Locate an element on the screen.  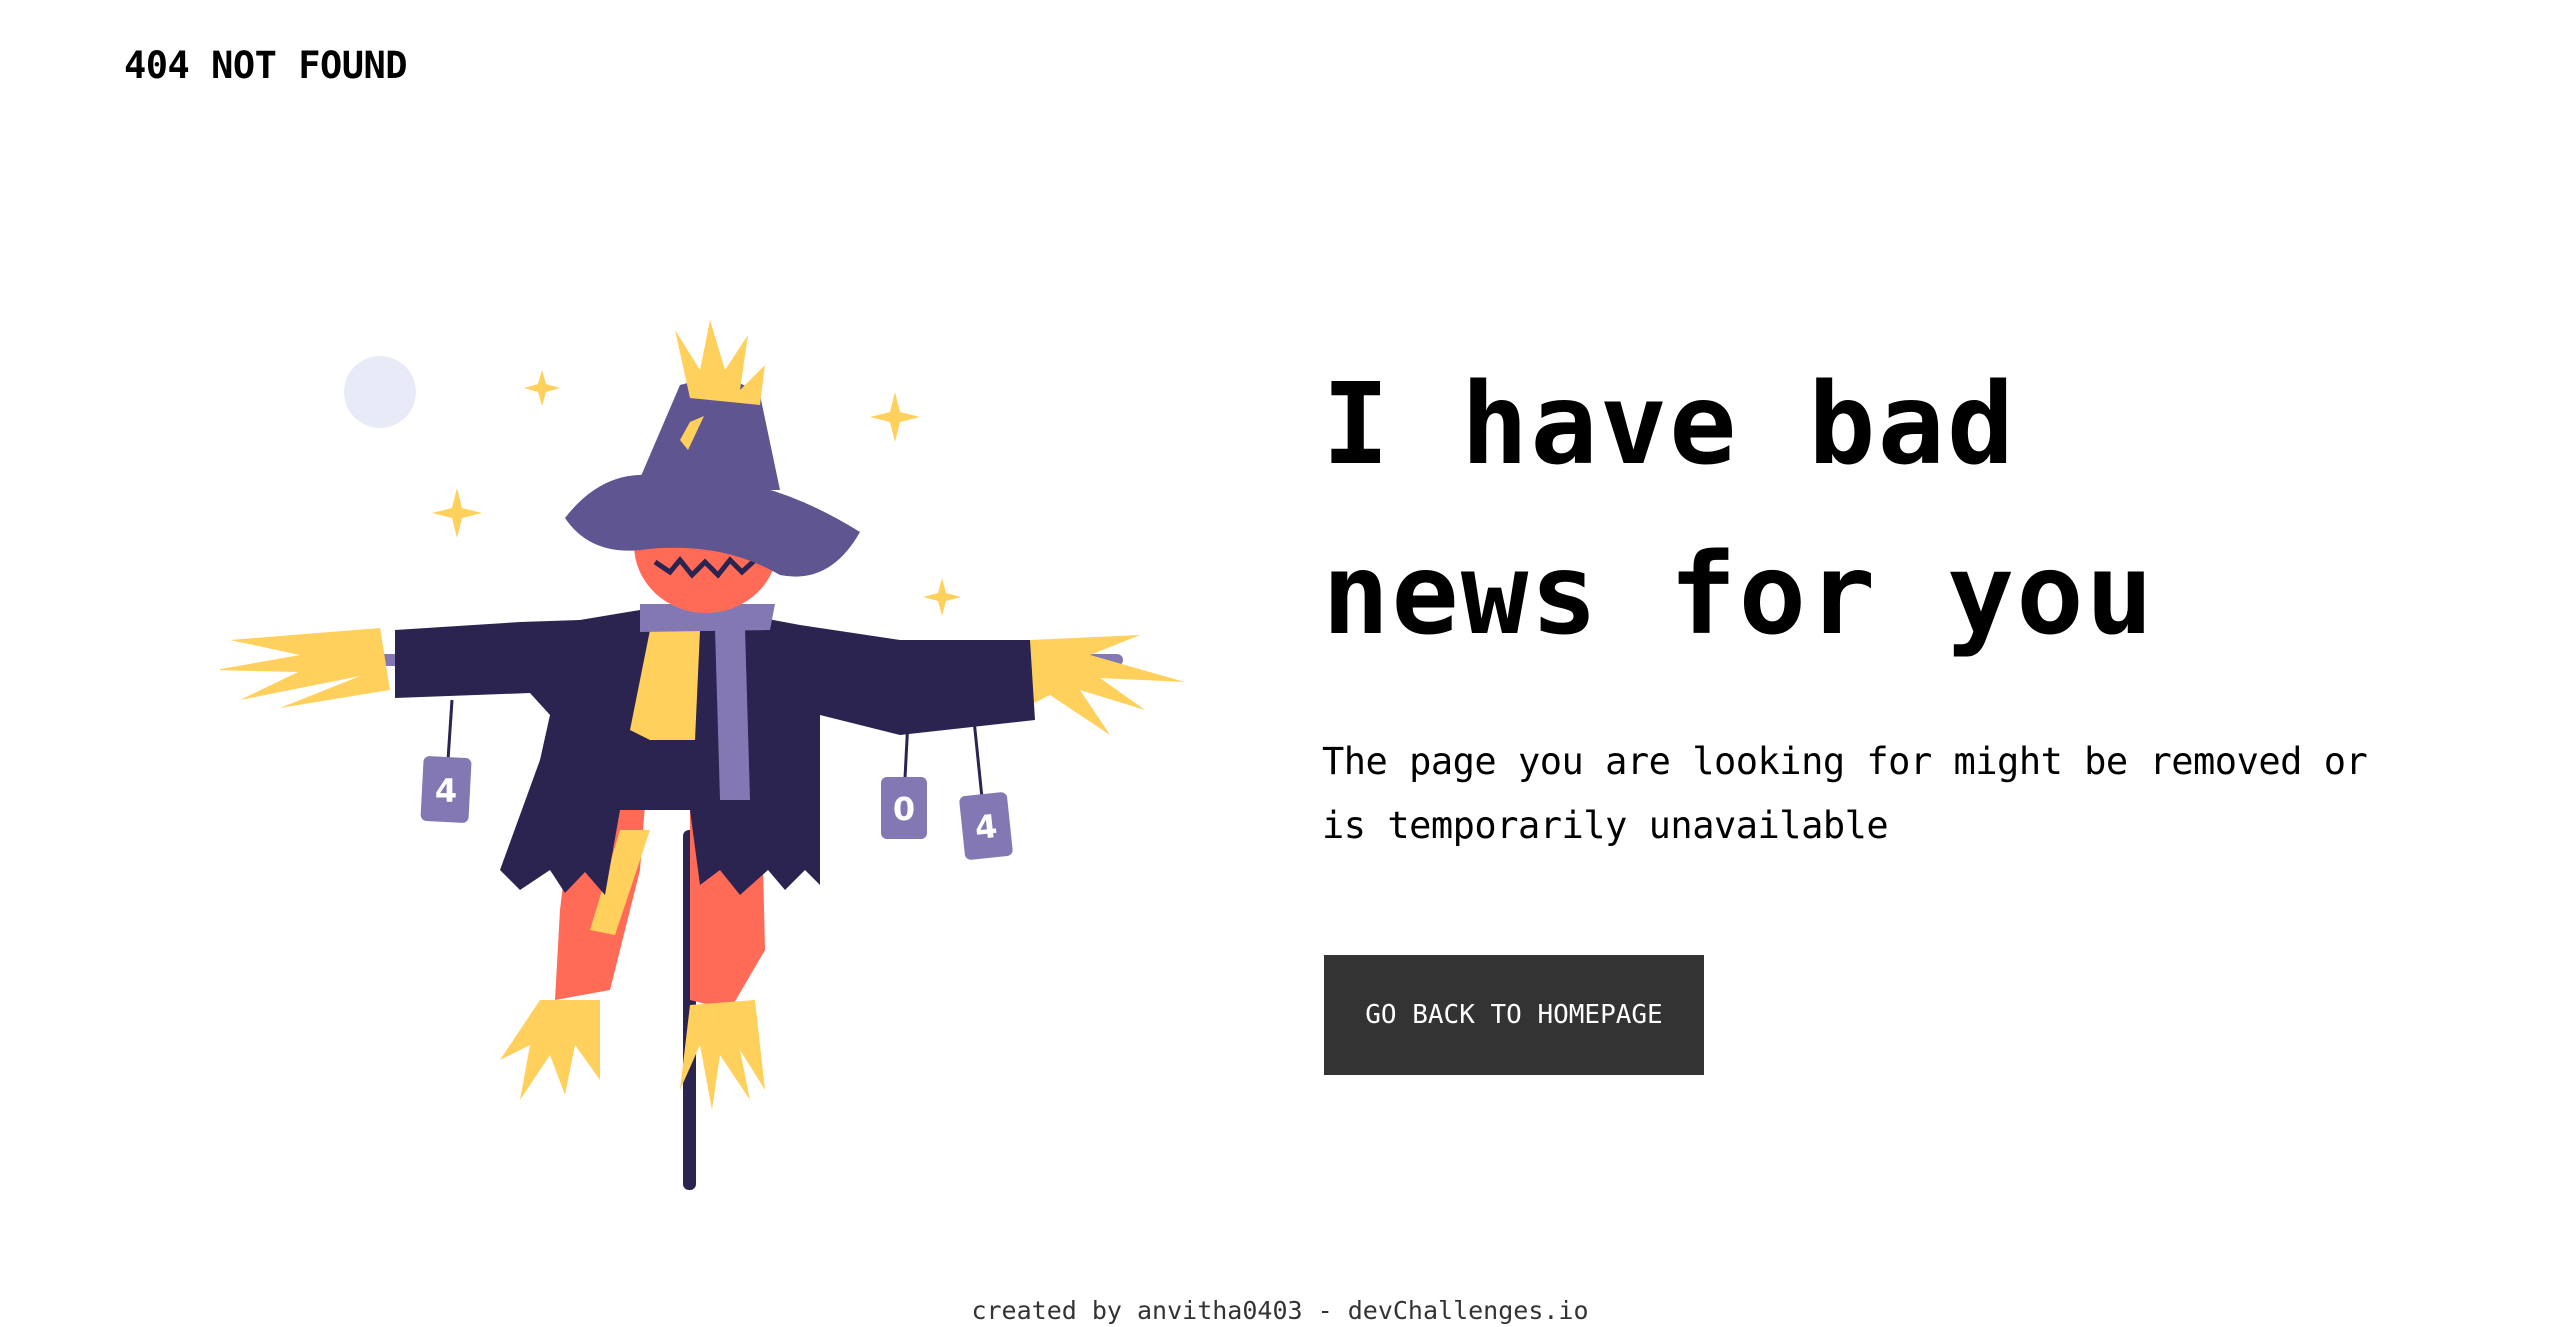
can-label-2: 0 is located at coordinates (904, 809).